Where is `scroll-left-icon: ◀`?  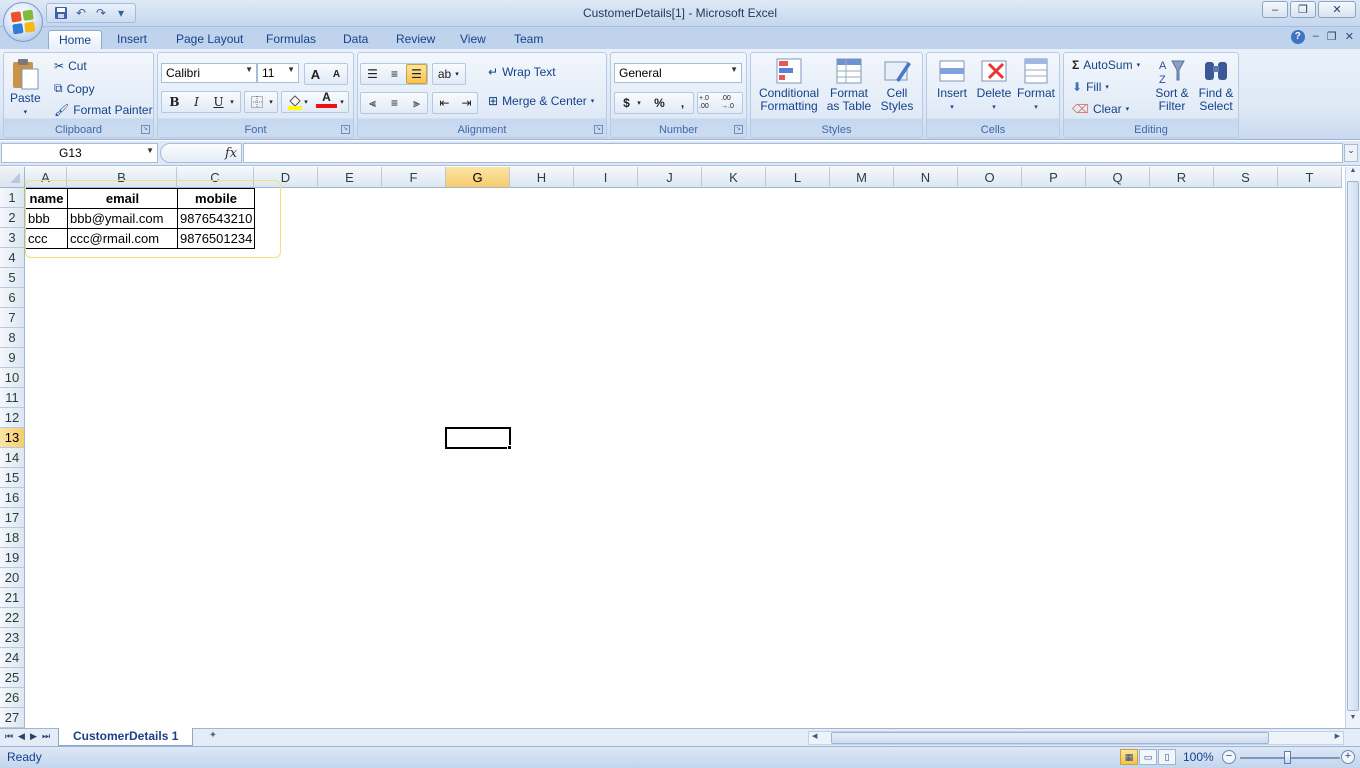
scroll-left-icon: ◀ is located at coordinates (814, 736).